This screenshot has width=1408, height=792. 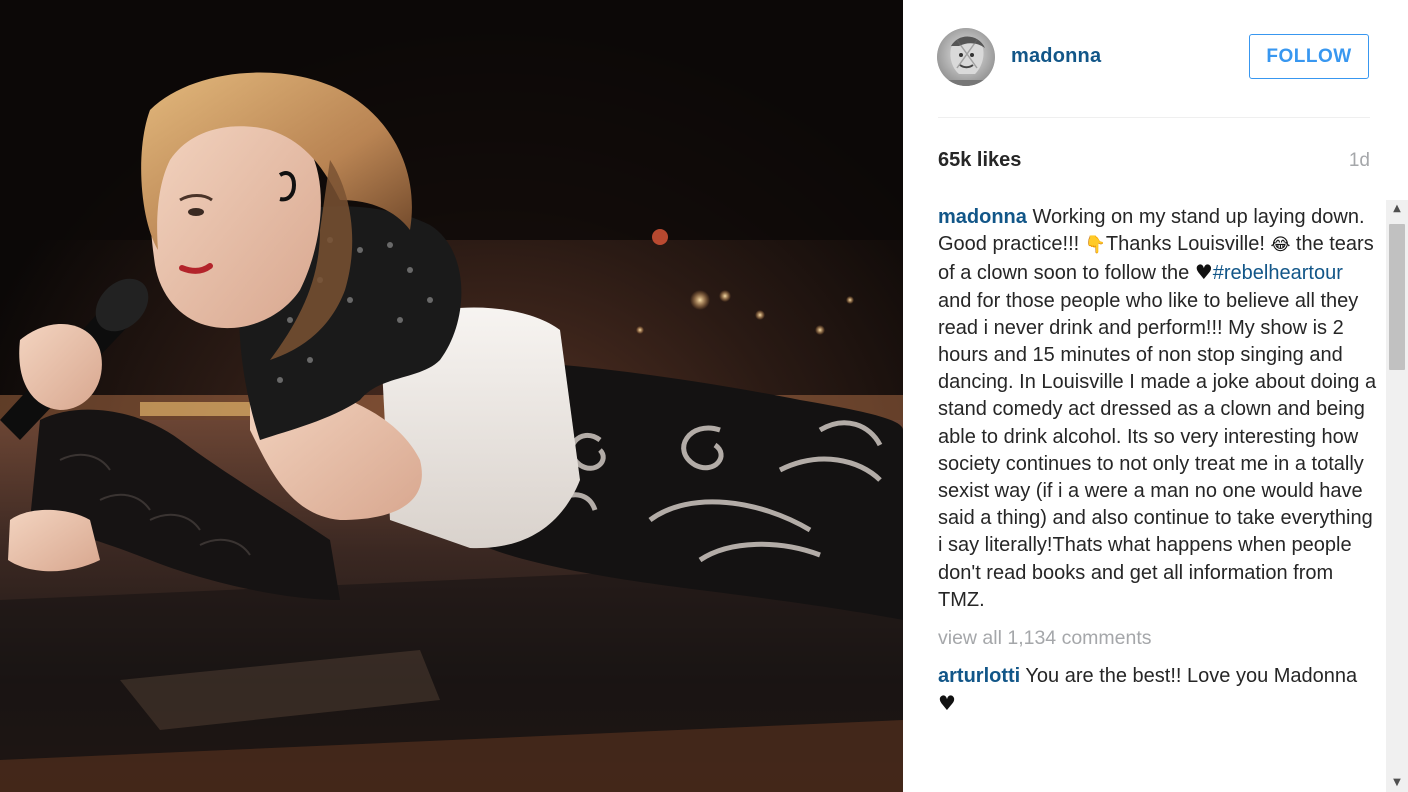 What do you see at coordinates (1309, 56) in the screenshot?
I see `follow-button: FOLLOW` at bounding box center [1309, 56].